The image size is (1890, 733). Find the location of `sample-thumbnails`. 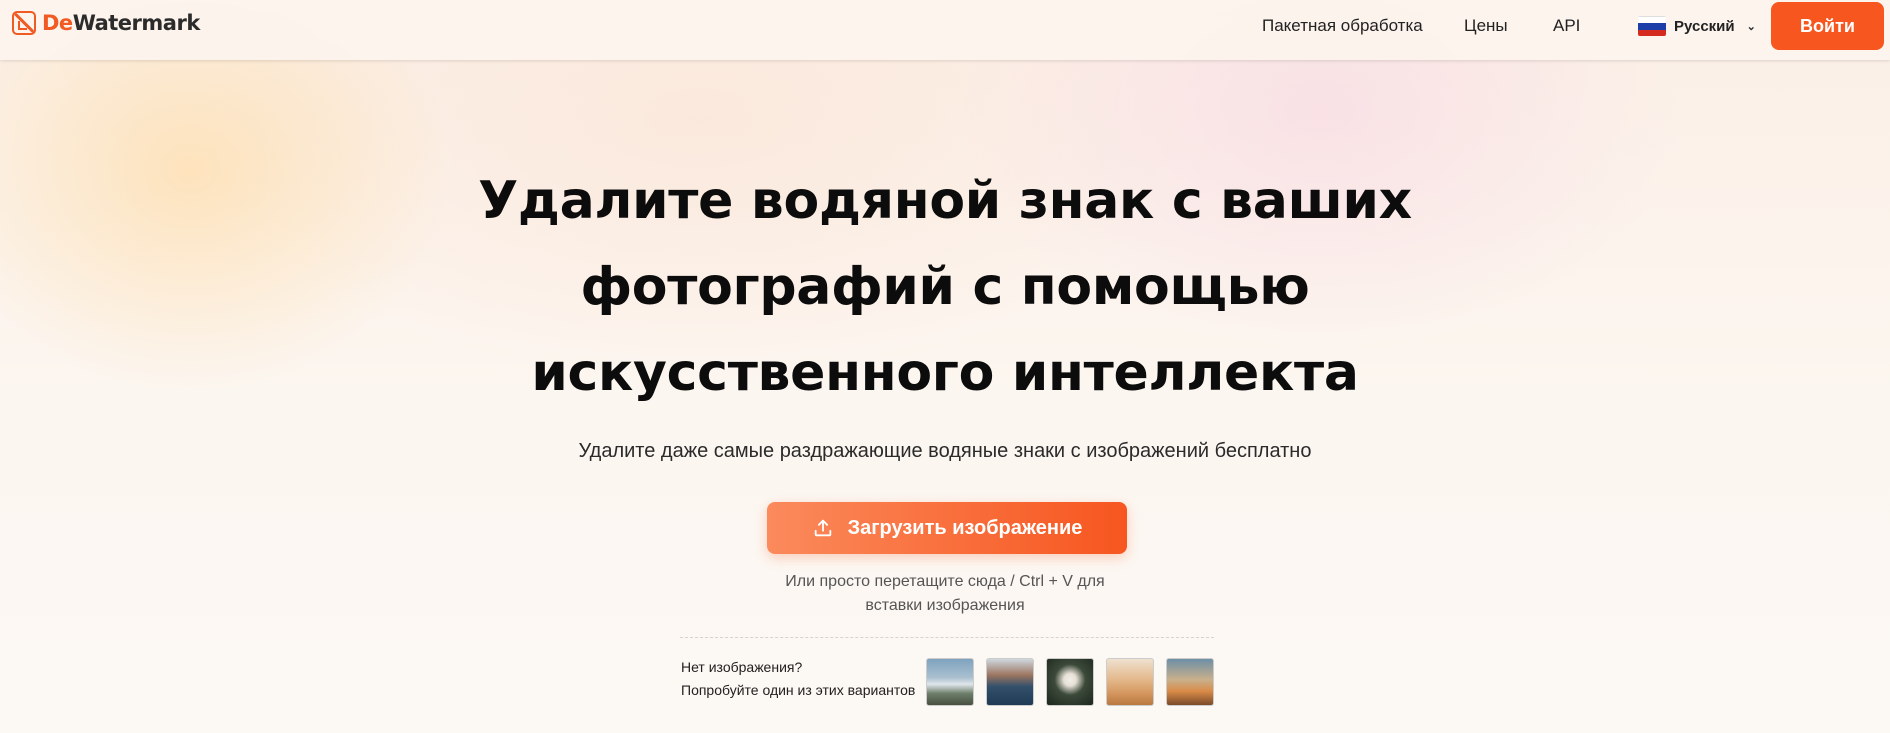

sample-thumbnails is located at coordinates (1070, 682).